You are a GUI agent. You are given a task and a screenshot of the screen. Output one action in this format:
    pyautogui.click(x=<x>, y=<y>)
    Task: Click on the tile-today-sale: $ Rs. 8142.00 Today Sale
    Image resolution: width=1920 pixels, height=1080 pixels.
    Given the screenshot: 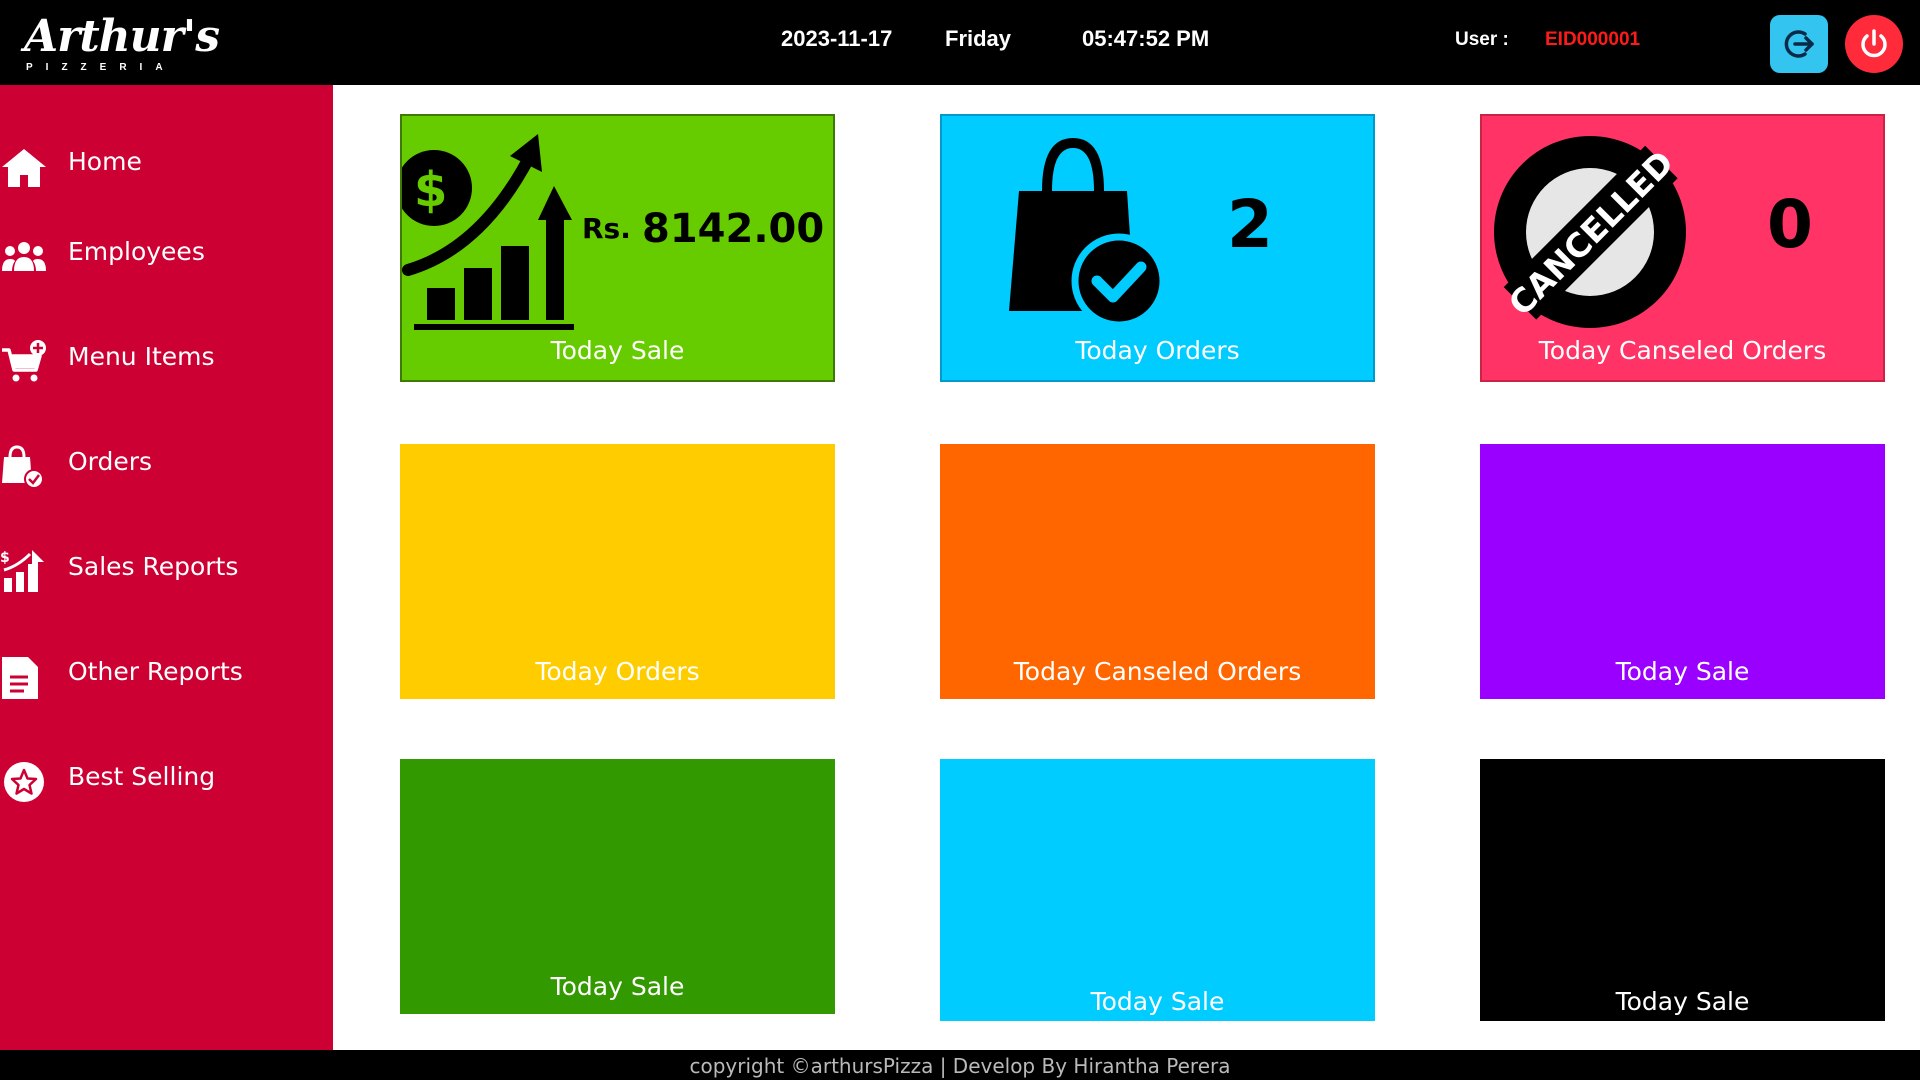 What is the action you would take?
    pyautogui.click(x=617, y=248)
    